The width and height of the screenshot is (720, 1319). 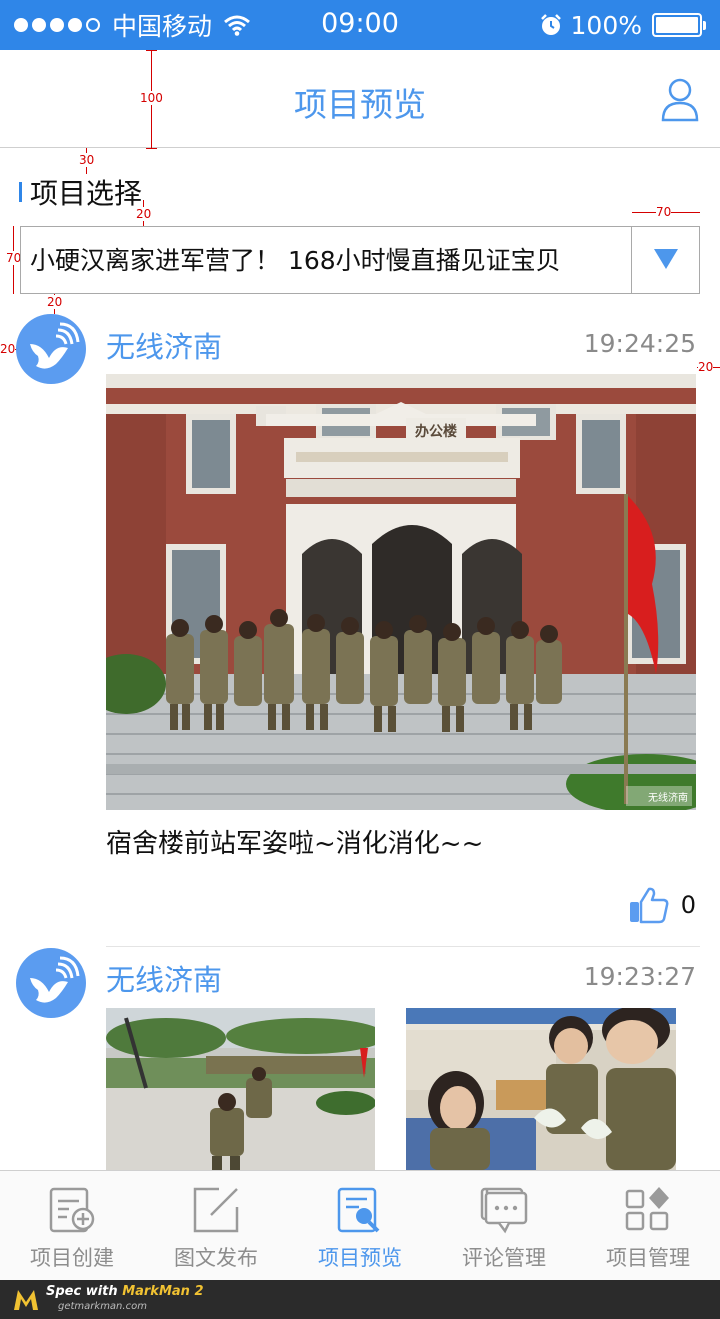 I want to click on battery-group: 100%, so click(x=622, y=25).